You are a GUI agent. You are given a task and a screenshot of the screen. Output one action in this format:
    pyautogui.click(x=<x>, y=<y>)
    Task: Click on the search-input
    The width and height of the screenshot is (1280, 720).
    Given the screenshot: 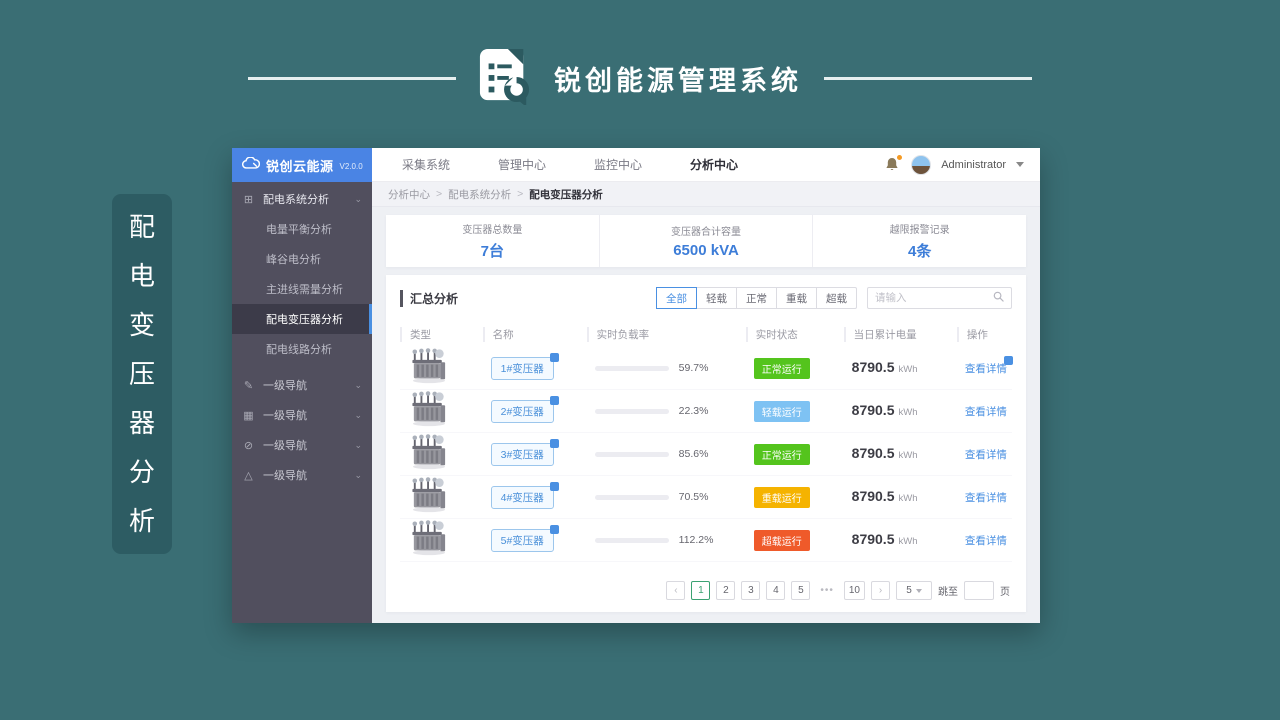 What is the action you would take?
    pyautogui.click(x=931, y=298)
    